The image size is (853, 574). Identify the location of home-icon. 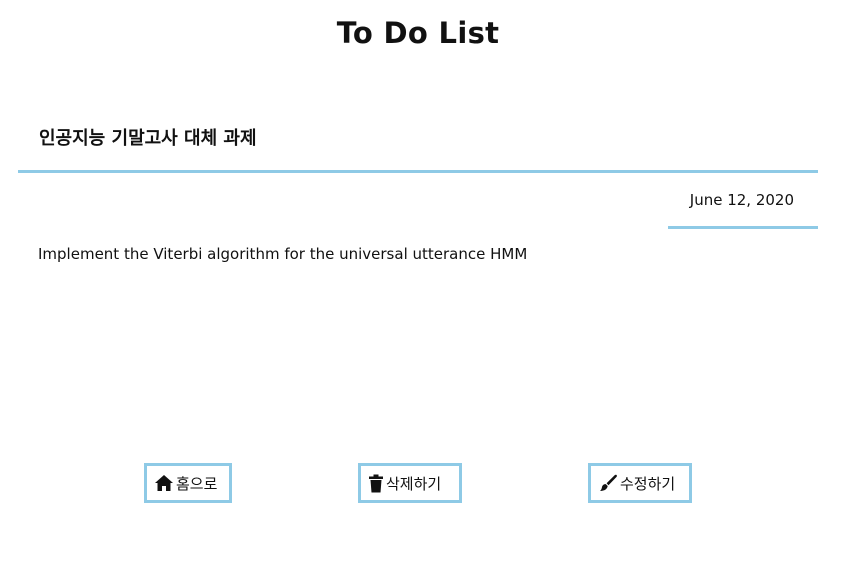
(164, 483).